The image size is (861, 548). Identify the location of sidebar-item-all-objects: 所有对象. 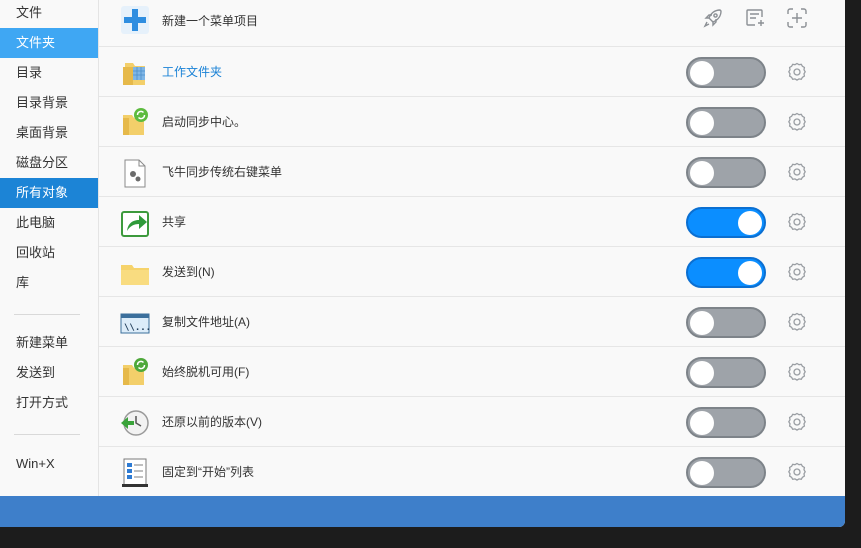
(49, 193).